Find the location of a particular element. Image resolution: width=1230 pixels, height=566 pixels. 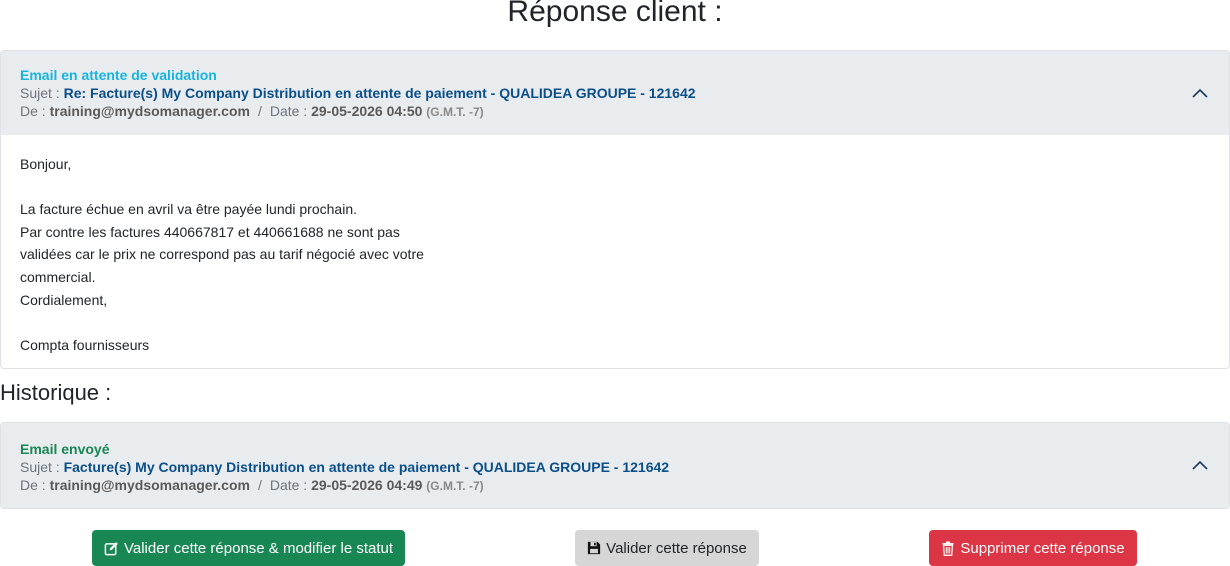

trash-icon is located at coordinates (948, 548).